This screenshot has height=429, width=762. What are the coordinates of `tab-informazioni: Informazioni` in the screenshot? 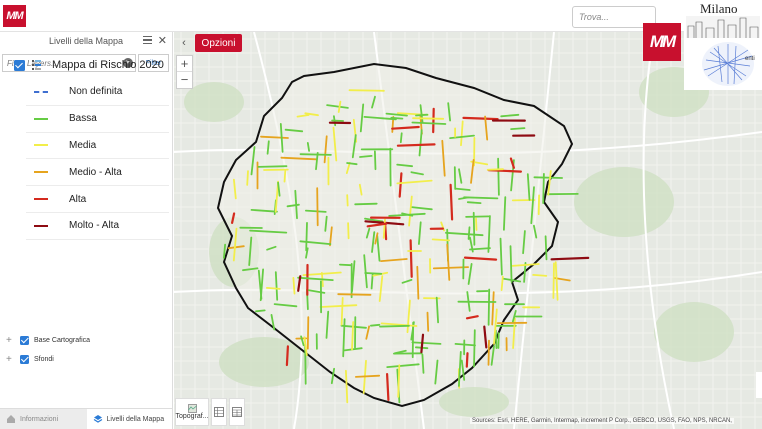 It's located at (43, 419).